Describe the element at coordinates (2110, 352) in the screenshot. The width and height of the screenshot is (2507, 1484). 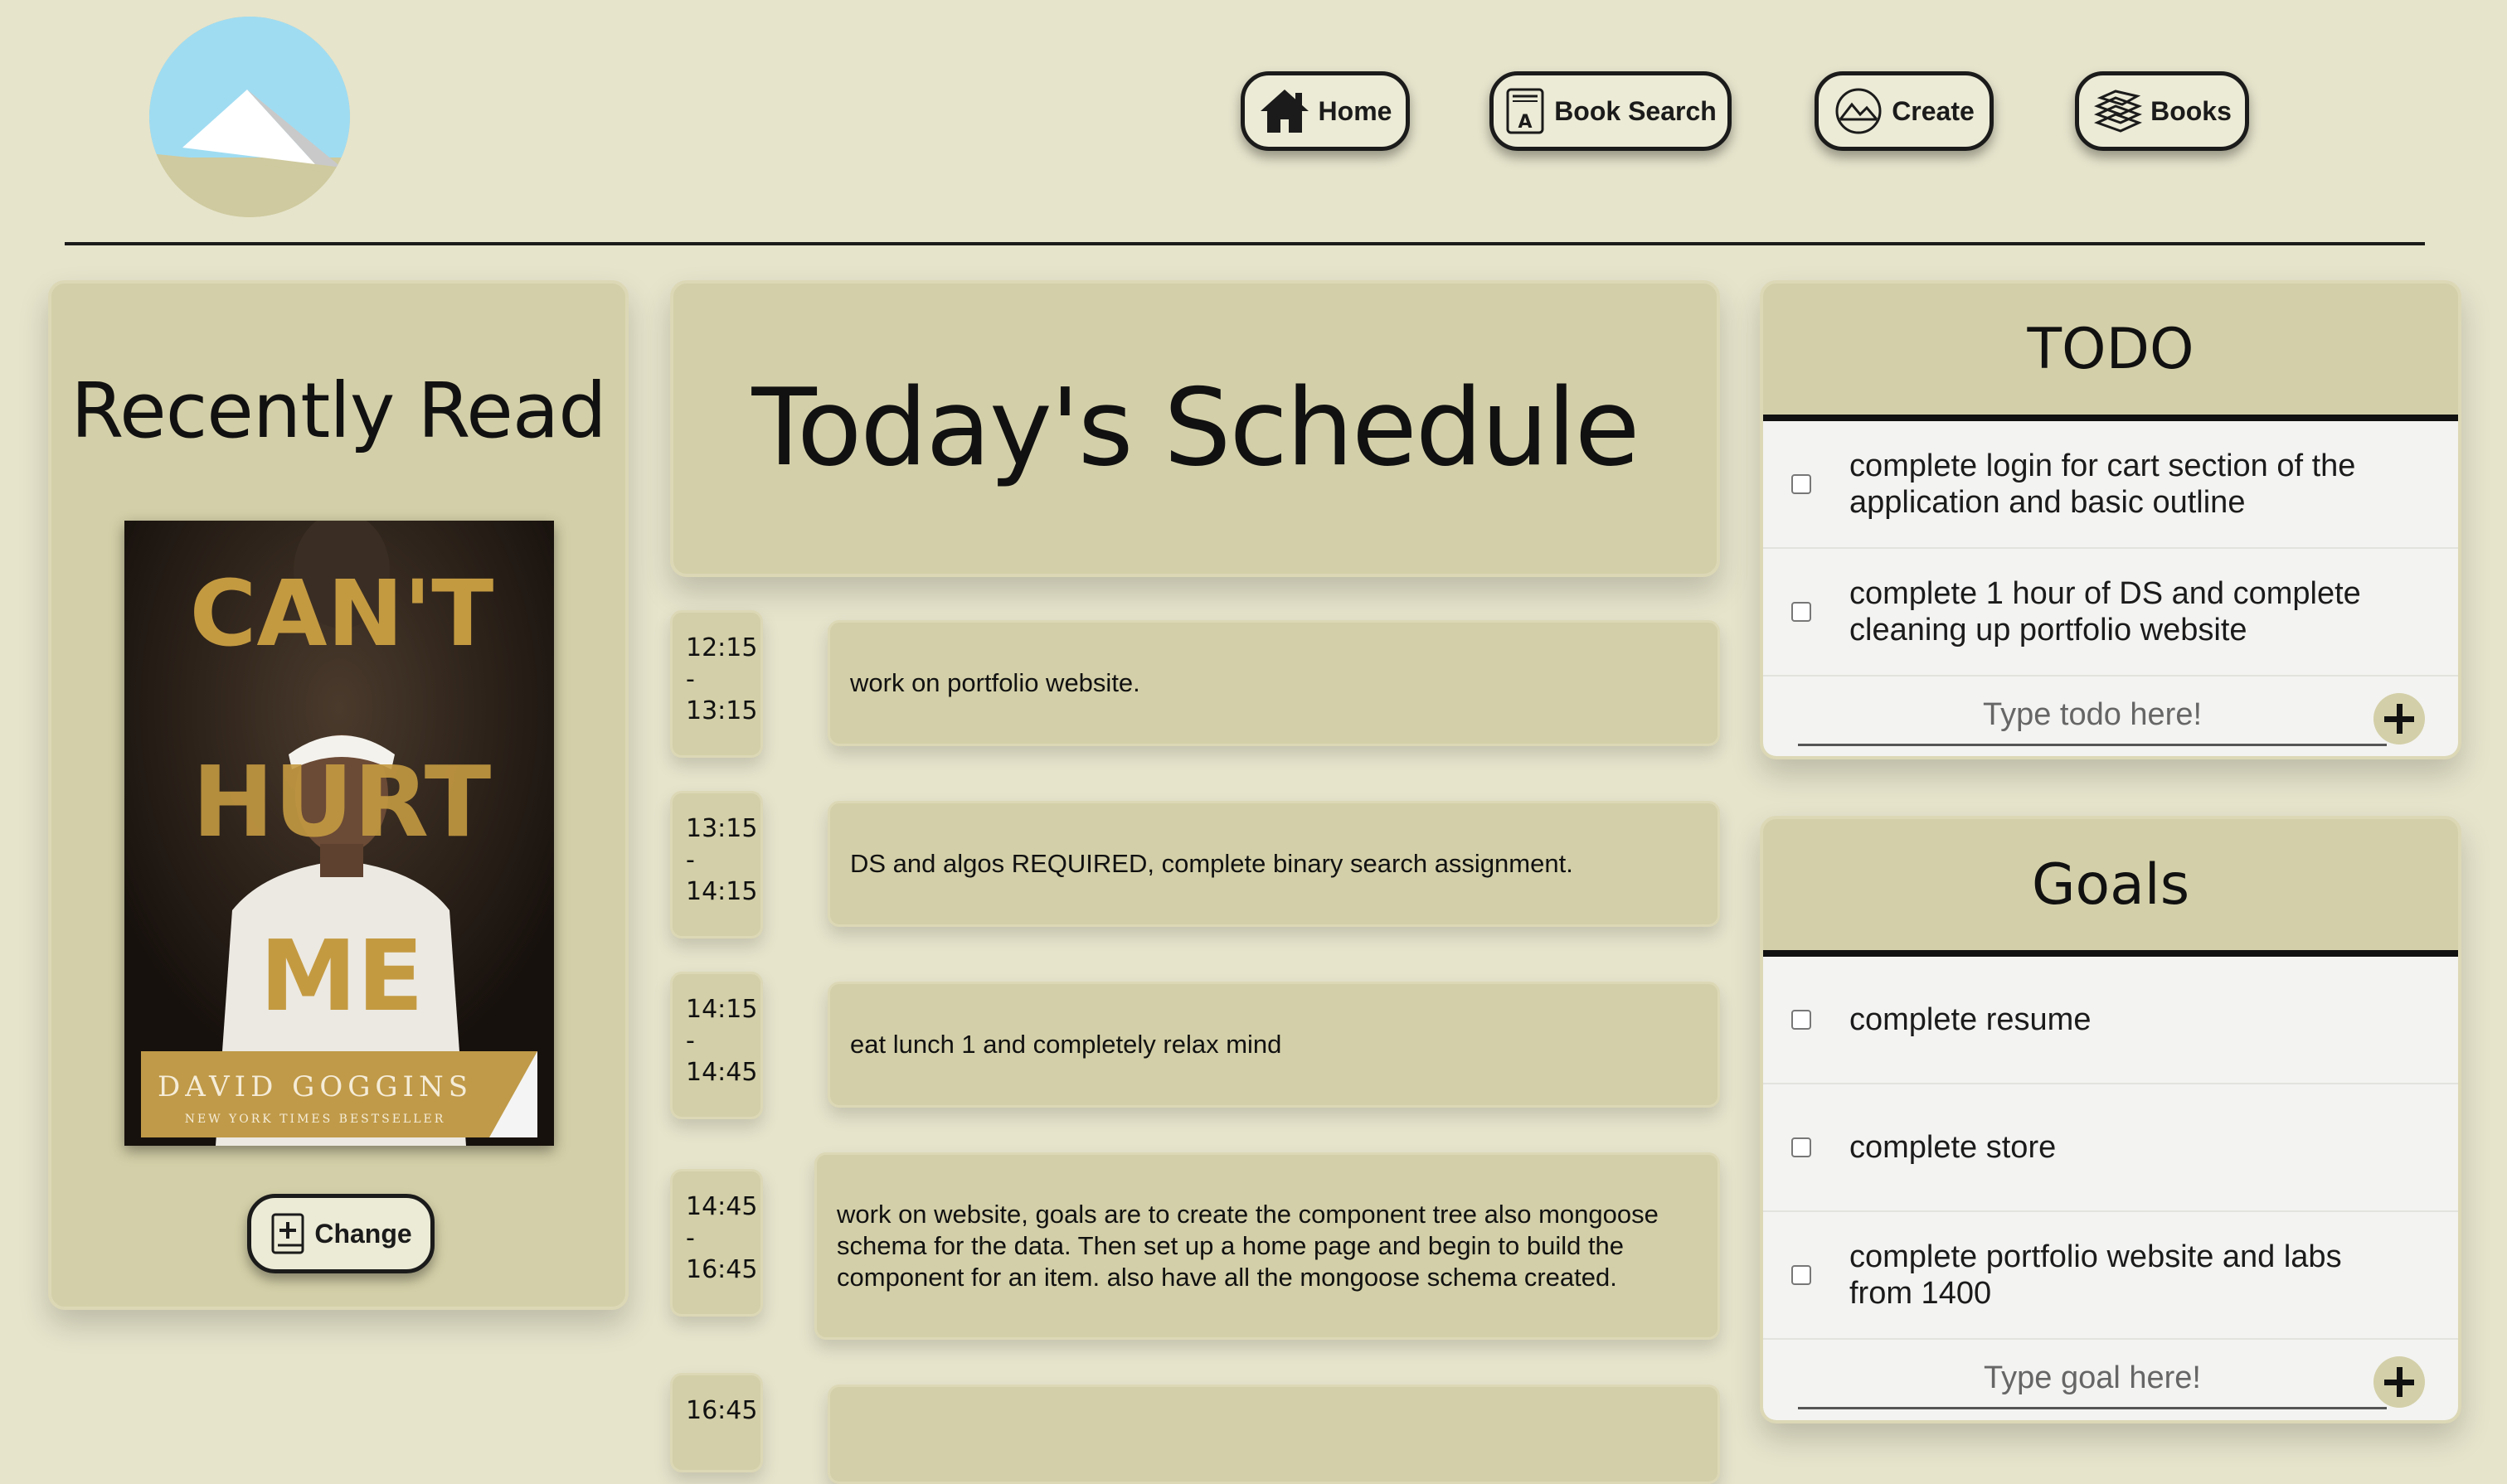
I see `todo-title: TODO` at that location.